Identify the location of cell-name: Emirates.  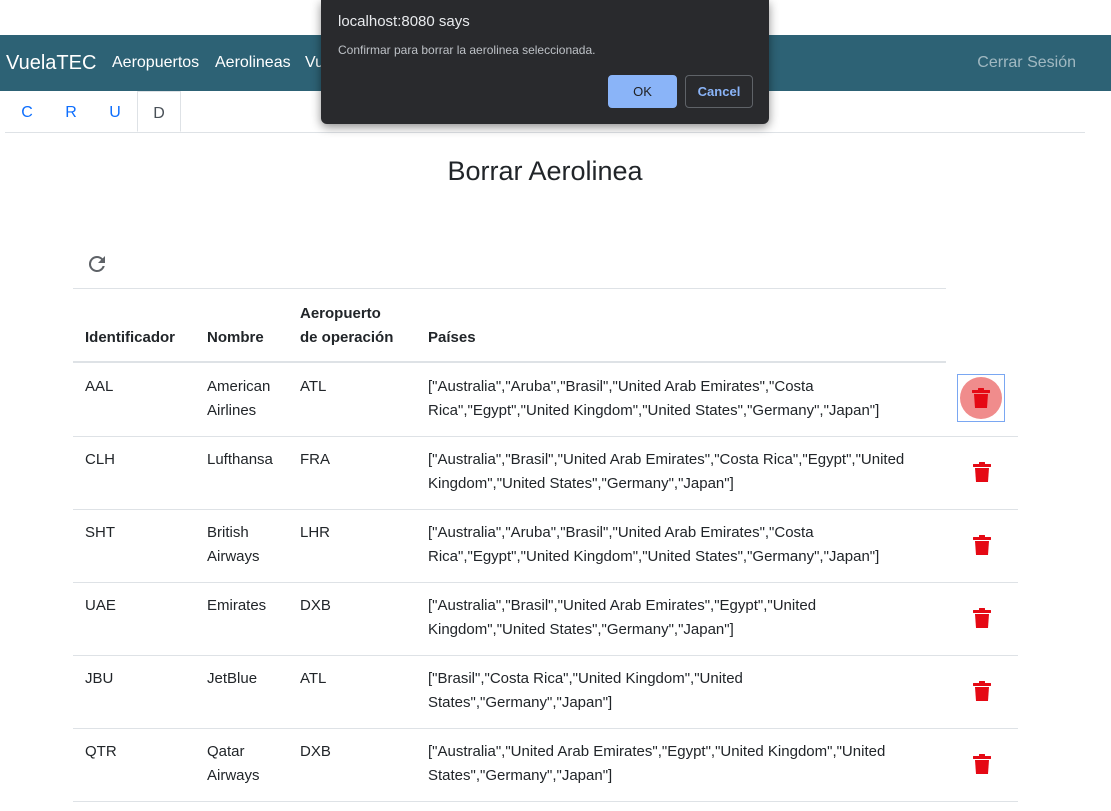
(237, 605).